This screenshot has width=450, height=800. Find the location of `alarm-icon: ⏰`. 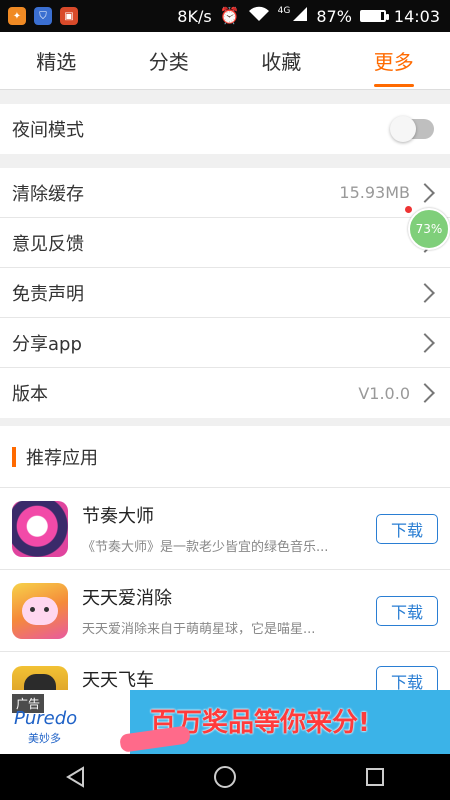

alarm-icon: ⏰ is located at coordinates (229, 15).